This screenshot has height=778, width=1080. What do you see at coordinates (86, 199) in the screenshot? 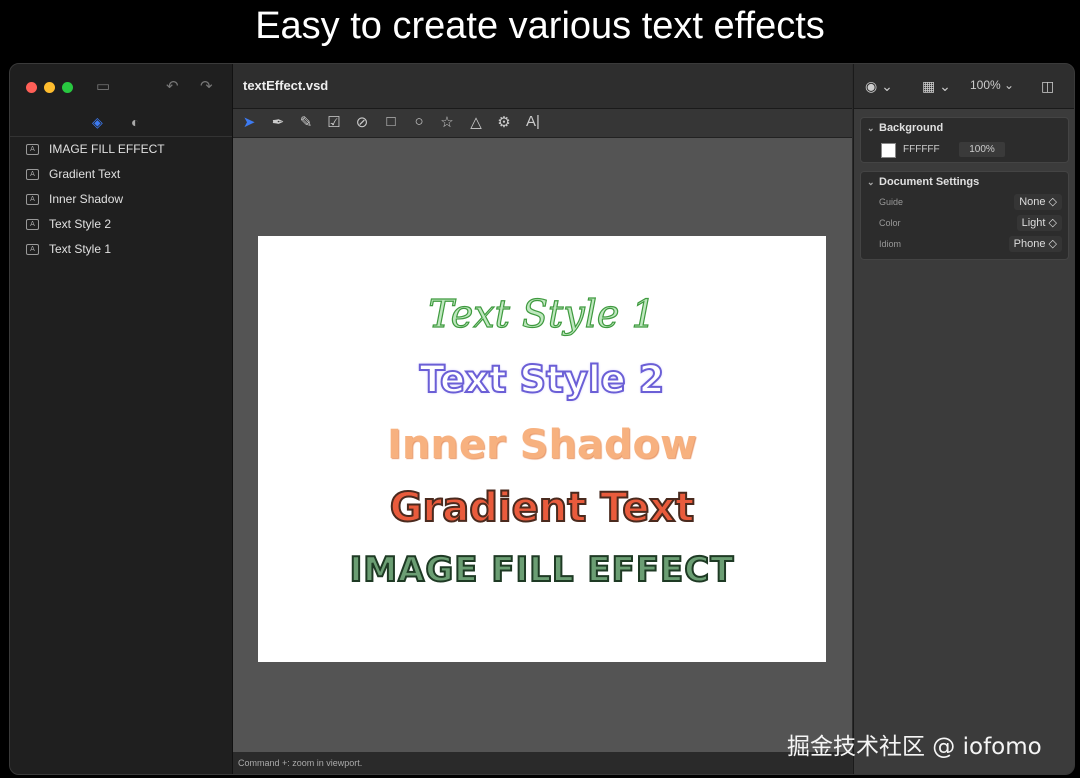
I see `layer-label: Inner Shadow` at bounding box center [86, 199].